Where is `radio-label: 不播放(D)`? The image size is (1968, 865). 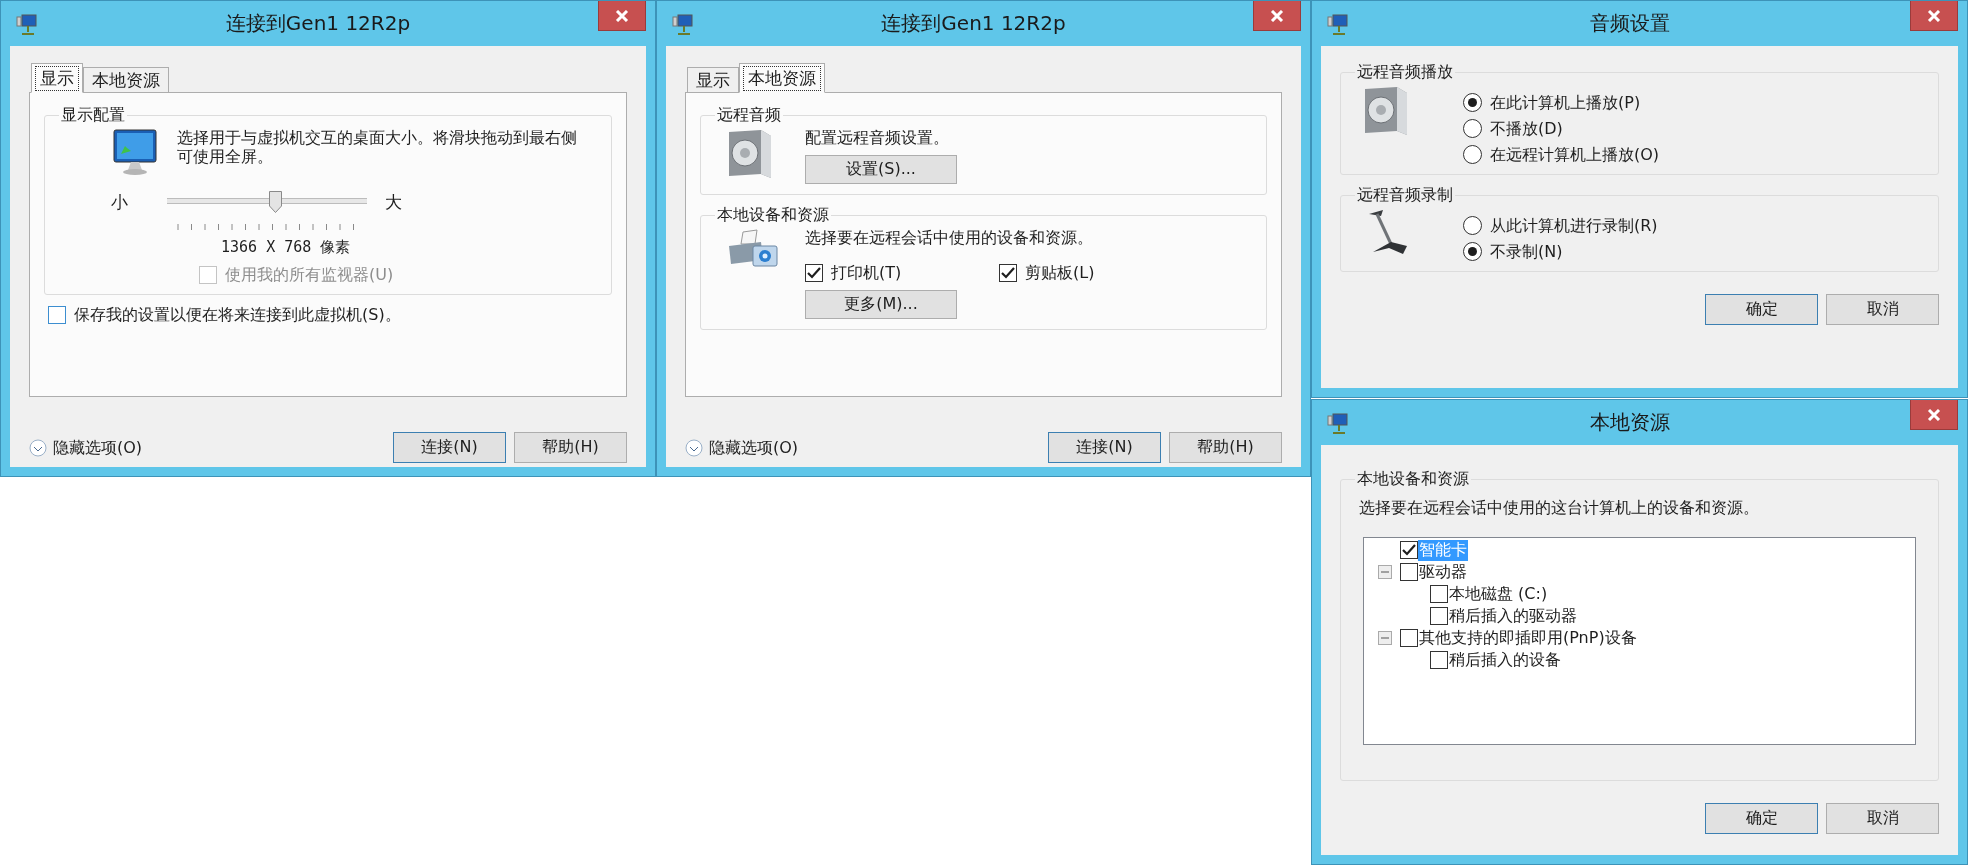 radio-label: 不播放(D) is located at coordinates (1526, 128).